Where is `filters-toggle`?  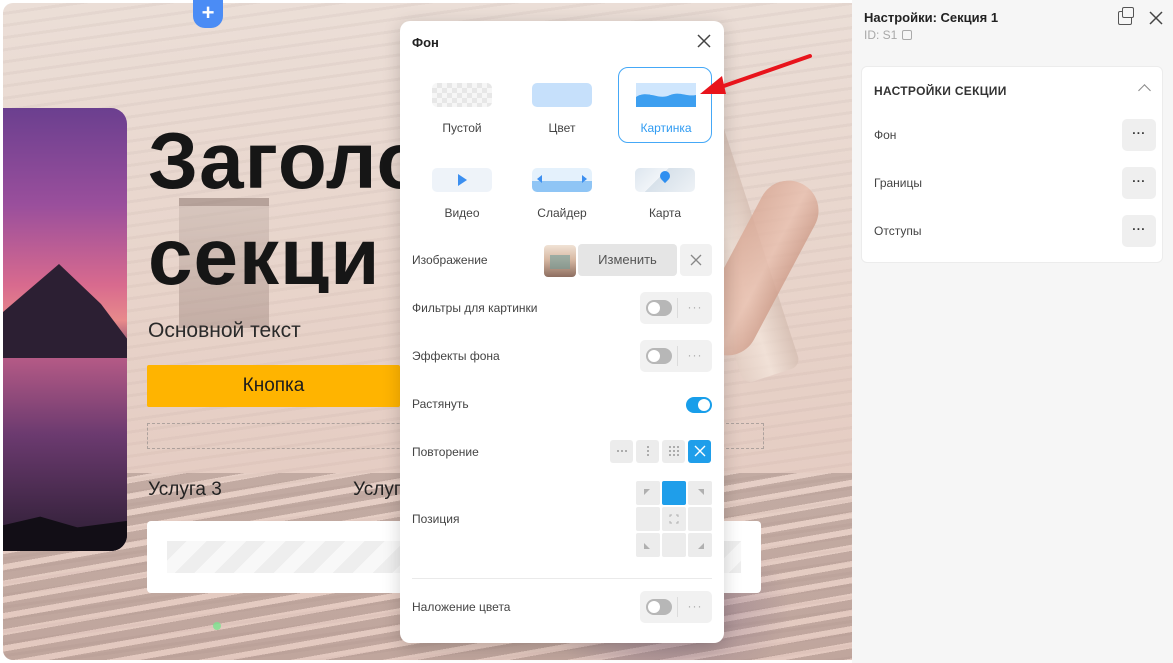 filters-toggle is located at coordinates (659, 308).